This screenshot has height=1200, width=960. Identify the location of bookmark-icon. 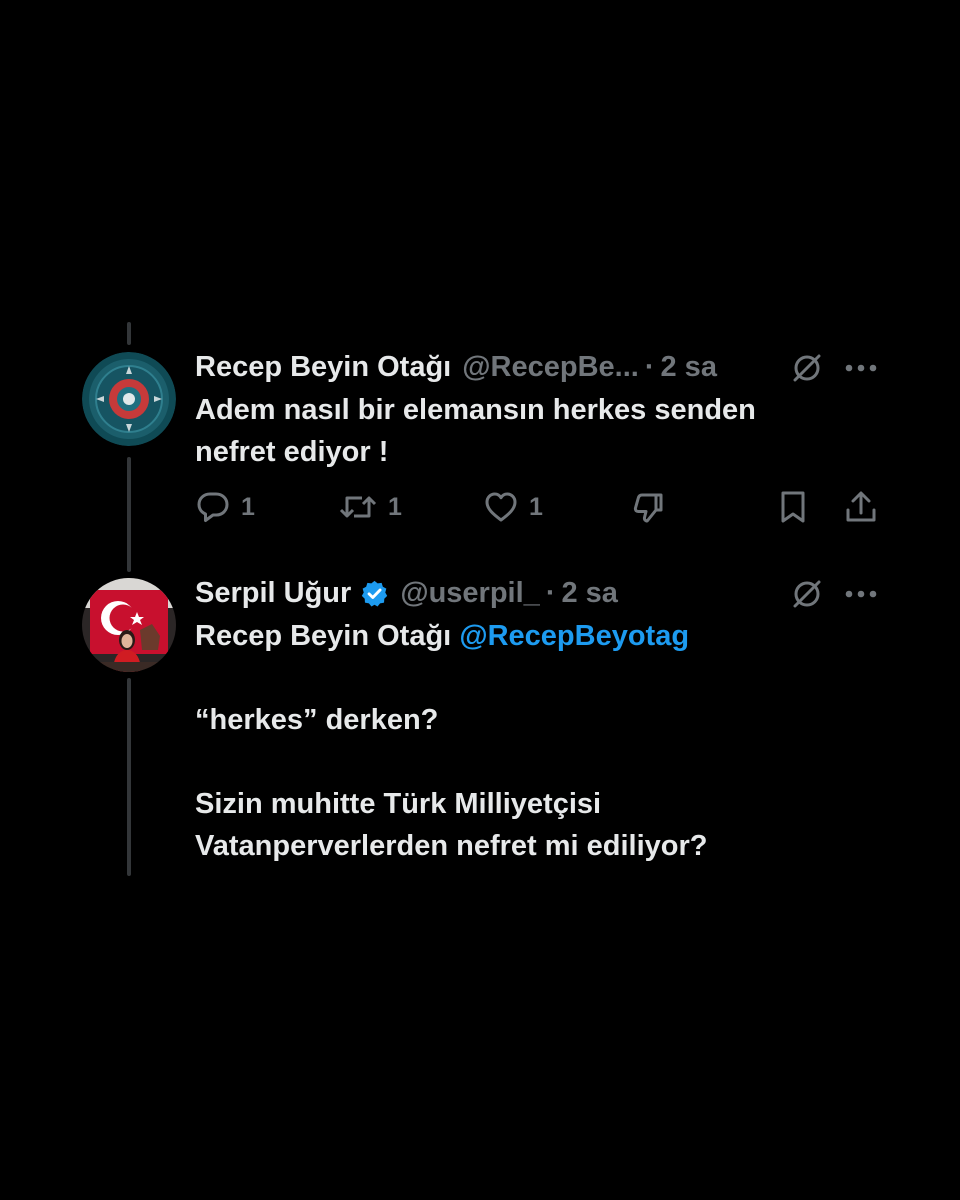
(793, 507).